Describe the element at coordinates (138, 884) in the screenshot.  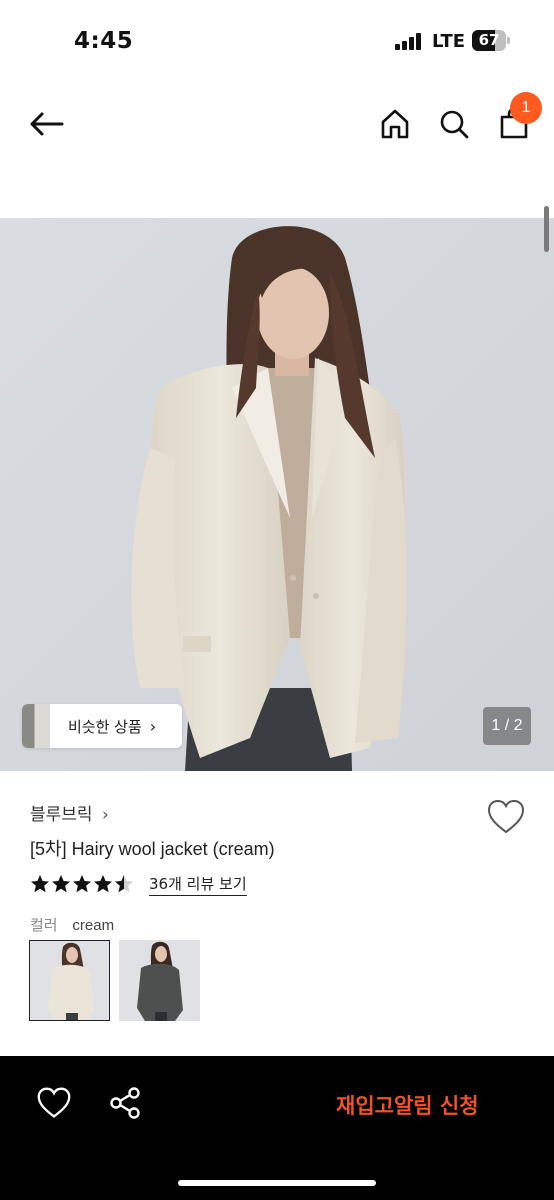
I see `rating-row: 36개 리뷰 보기` at that location.